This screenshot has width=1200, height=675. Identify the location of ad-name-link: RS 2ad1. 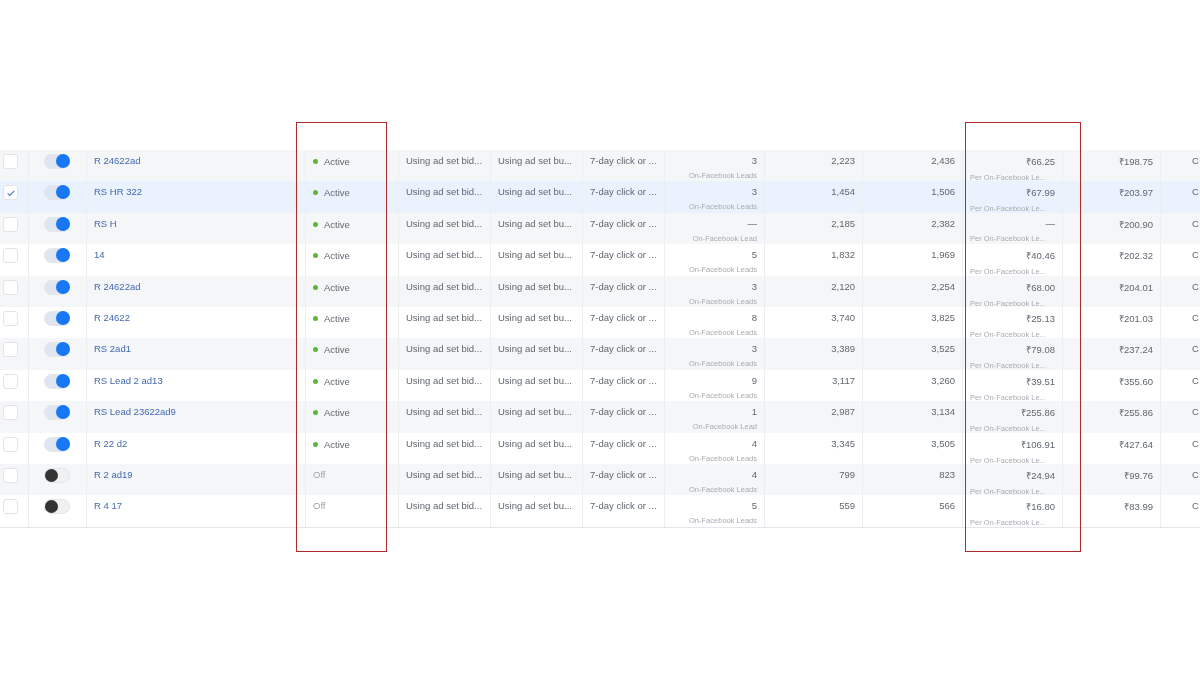
(112, 349).